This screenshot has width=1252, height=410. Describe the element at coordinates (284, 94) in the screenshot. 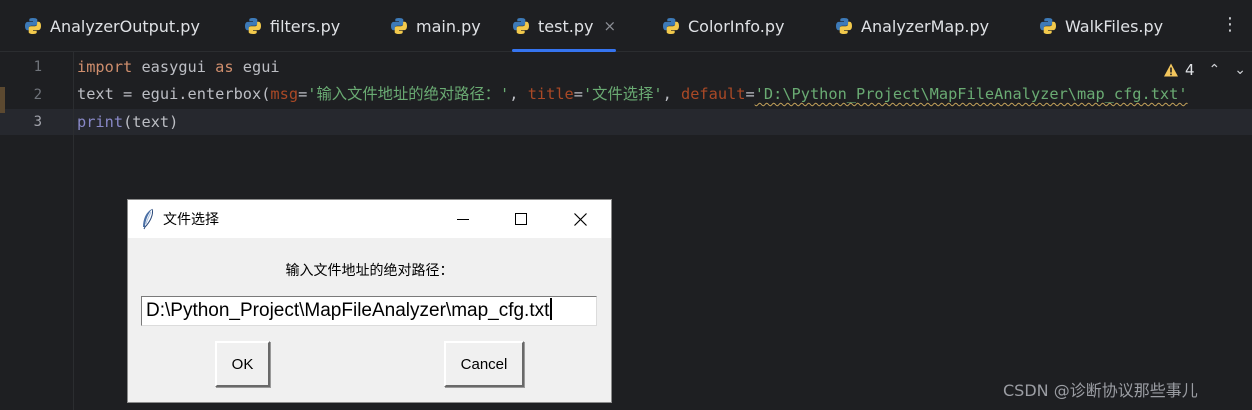

I see `param-token: msg` at that location.